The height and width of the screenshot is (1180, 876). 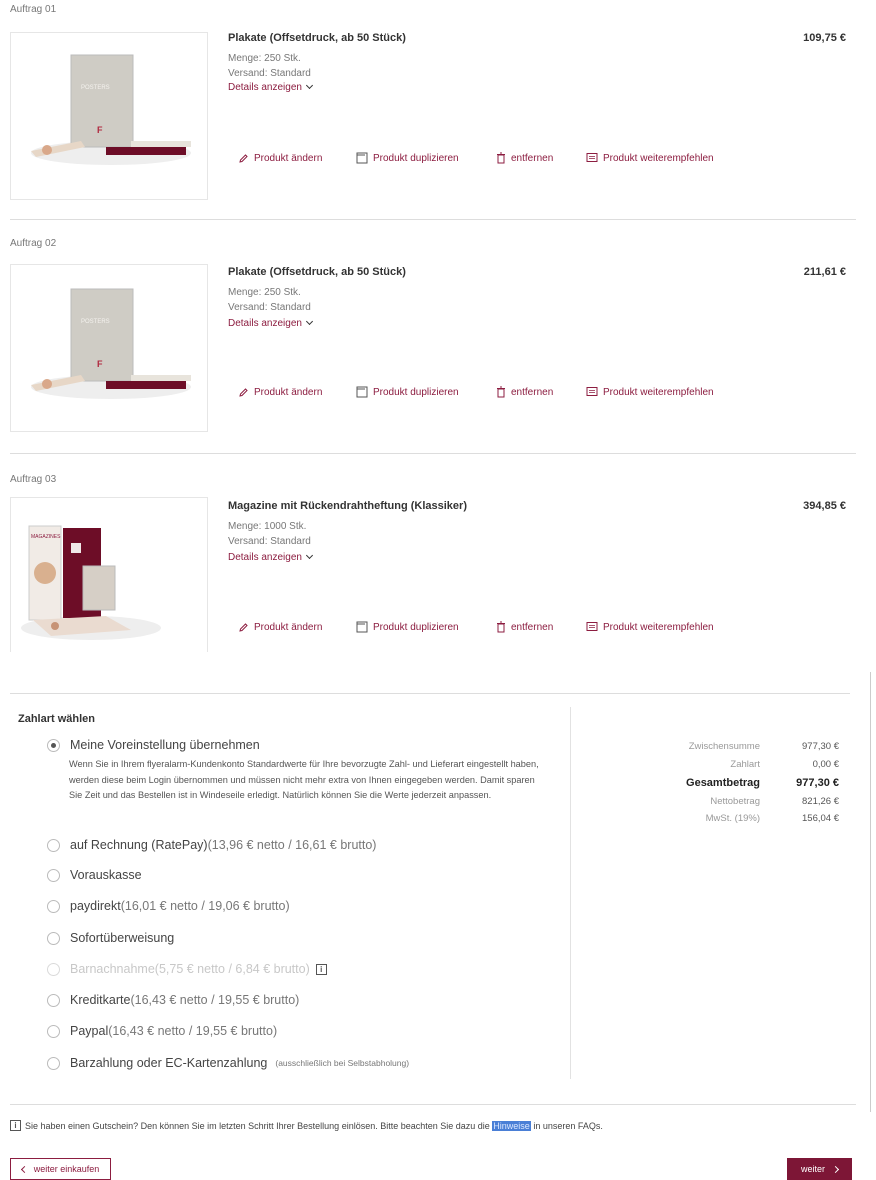 I want to click on order-price: 109,75 €, so click(x=824, y=38).